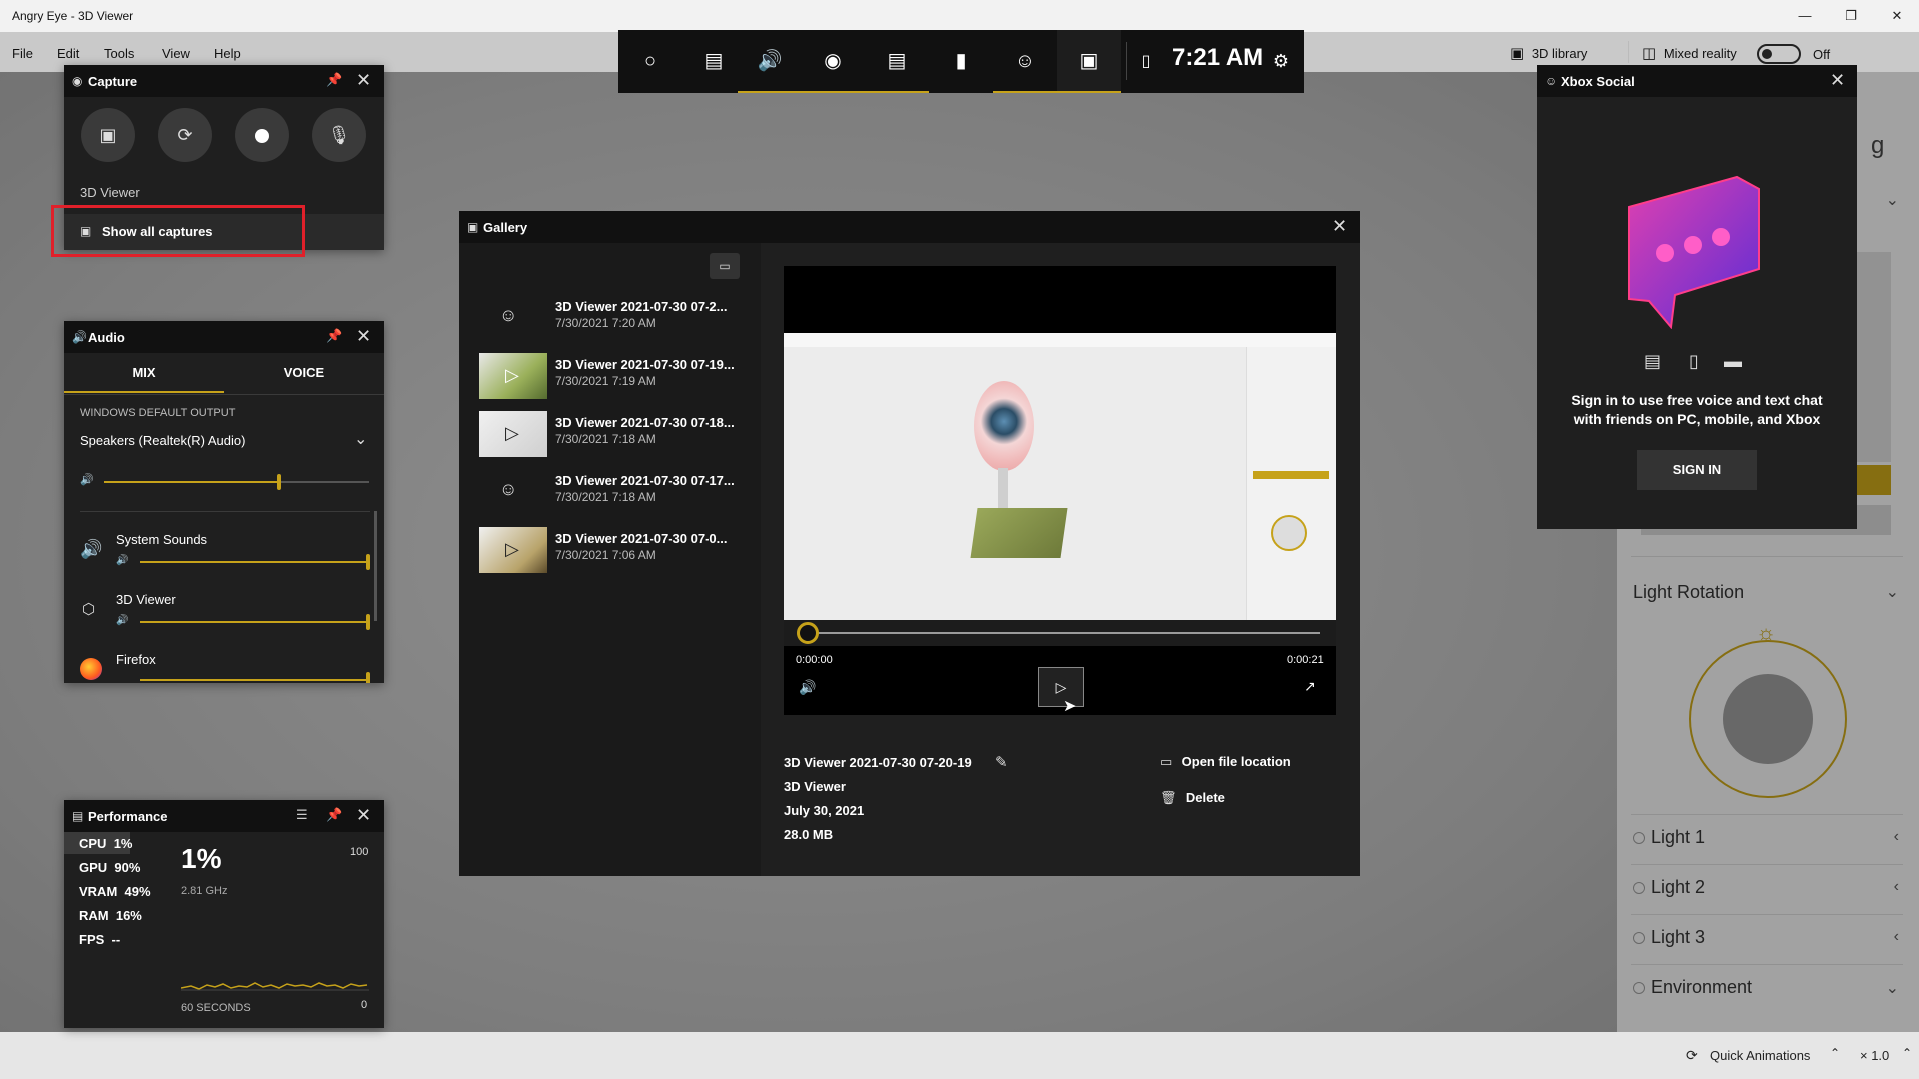 The height and width of the screenshot is (1079, 1919). I want to click on mixed-reality-button: ◫ Mixed reality, so click(1689, 53).